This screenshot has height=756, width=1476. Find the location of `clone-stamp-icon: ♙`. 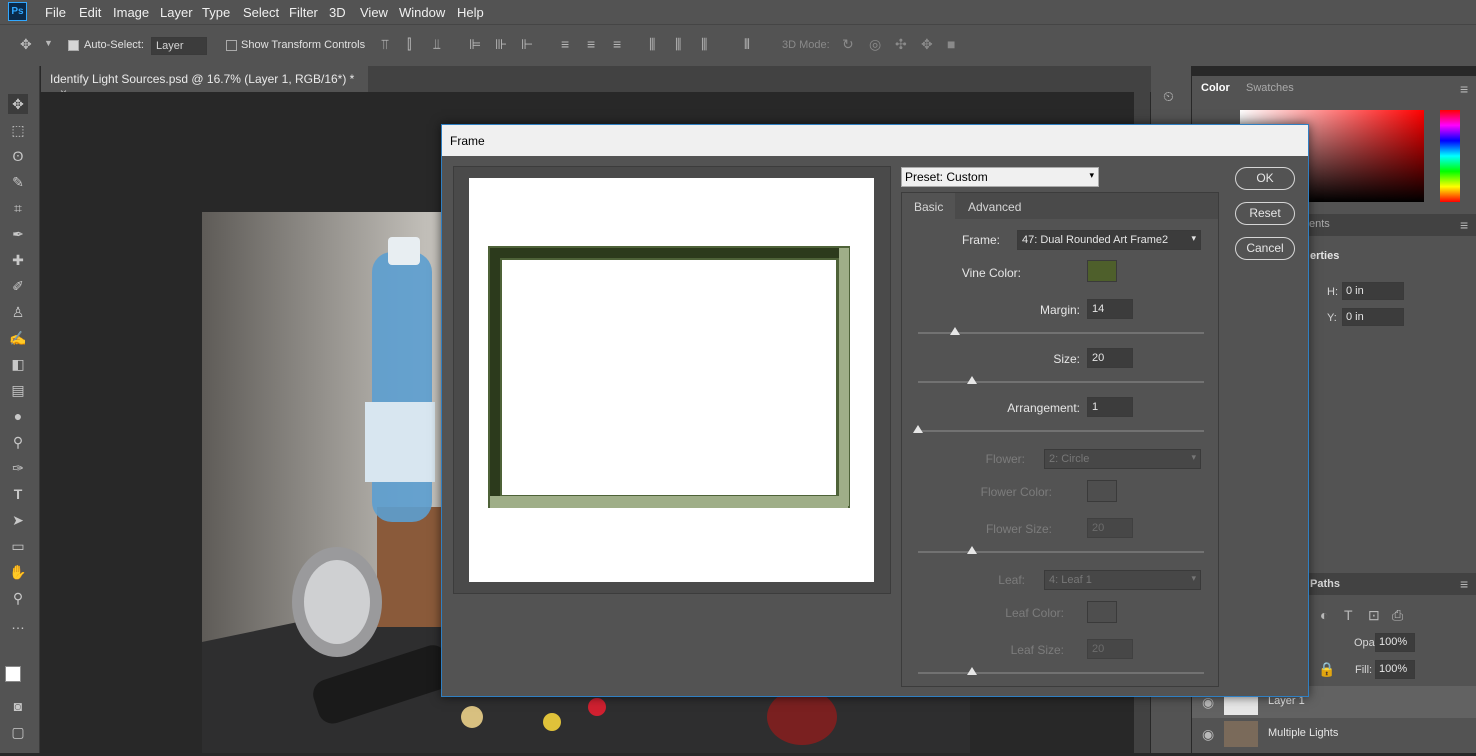

clone-stamp-icon: ♙ is located at coordinates (18, 312).